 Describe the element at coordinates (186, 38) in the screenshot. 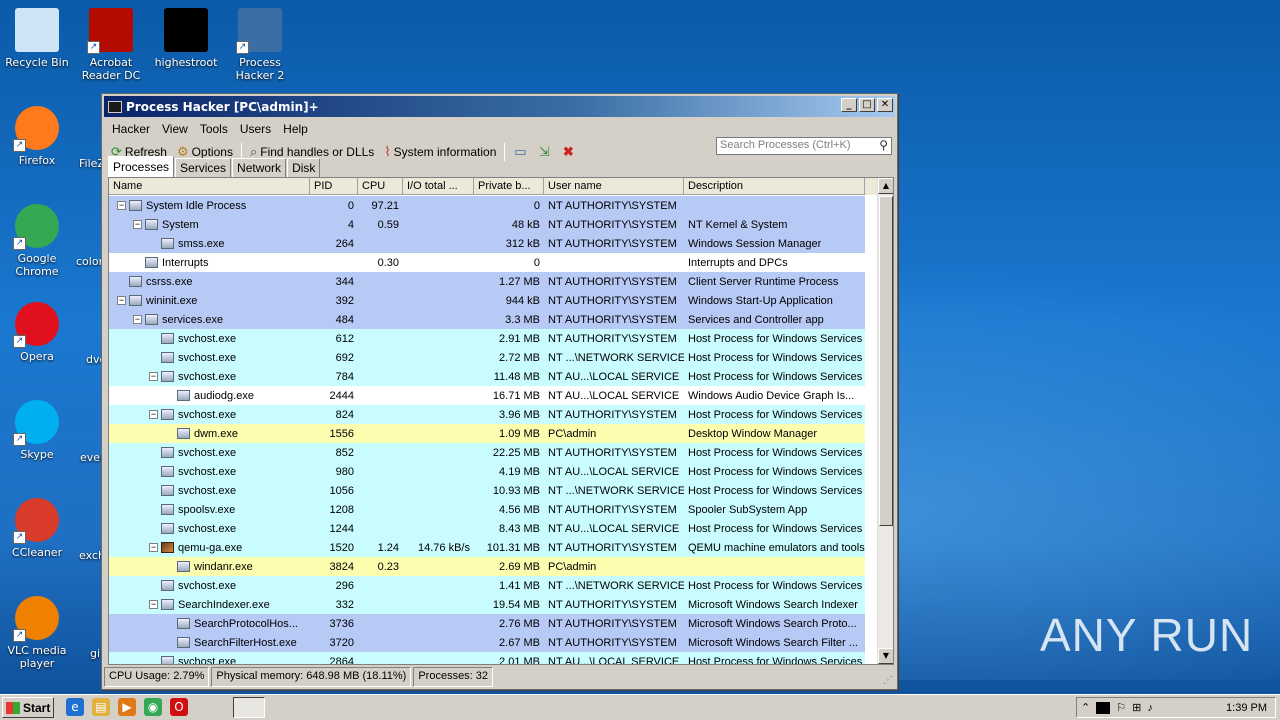

I see `desktop-icon-highestroot: highestroot` at that location.